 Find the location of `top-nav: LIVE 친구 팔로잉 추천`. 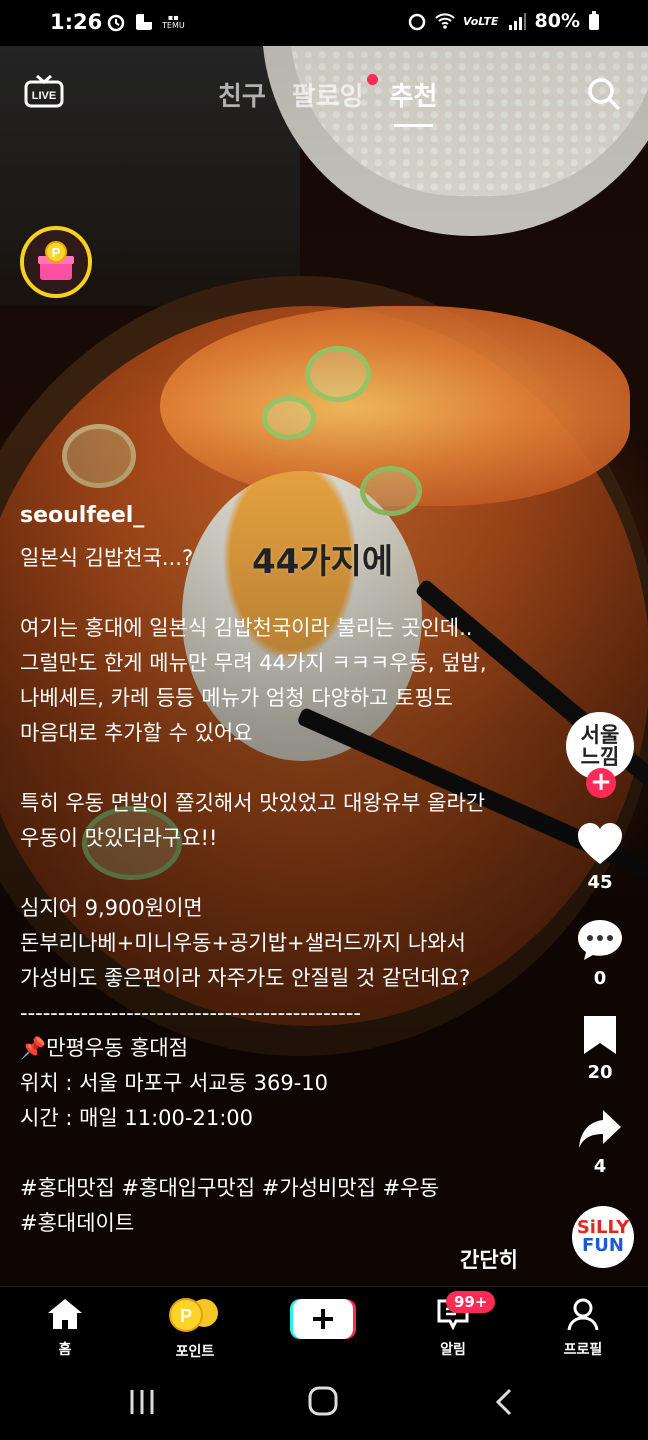

top-nav: LIVE 친구 팔로잉 추천 is located at coordinates (324, 91).